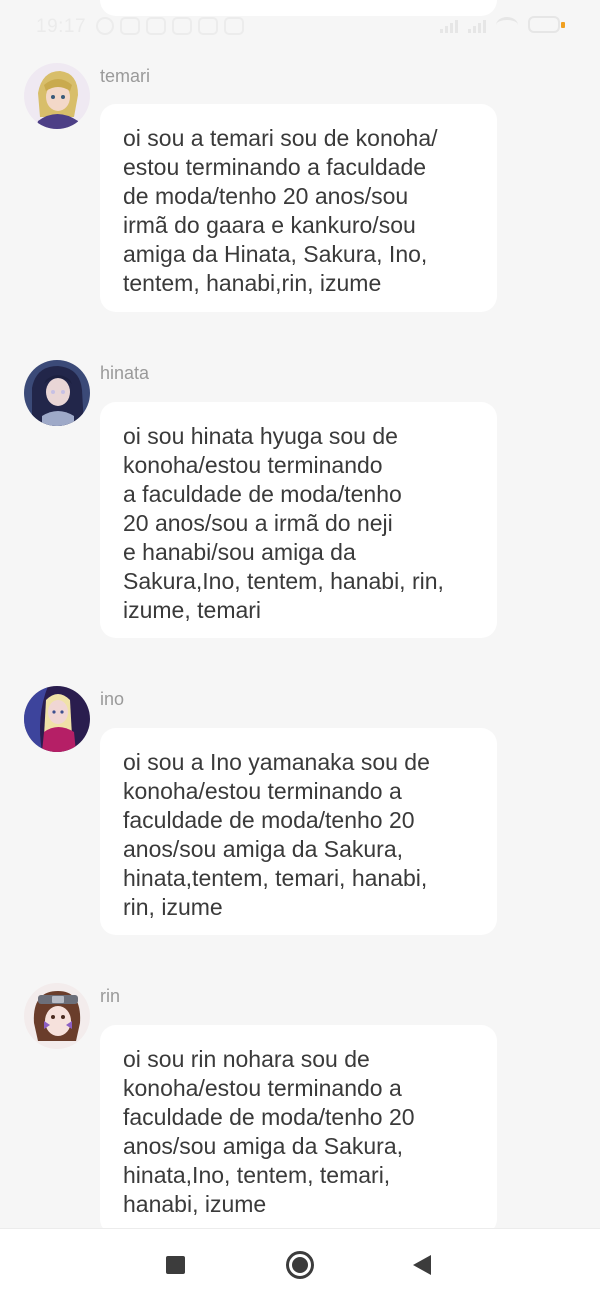 This screenshot has width=600, height=1300. I want to click on message-line: konoha/estou terminando, so click(253, 465).